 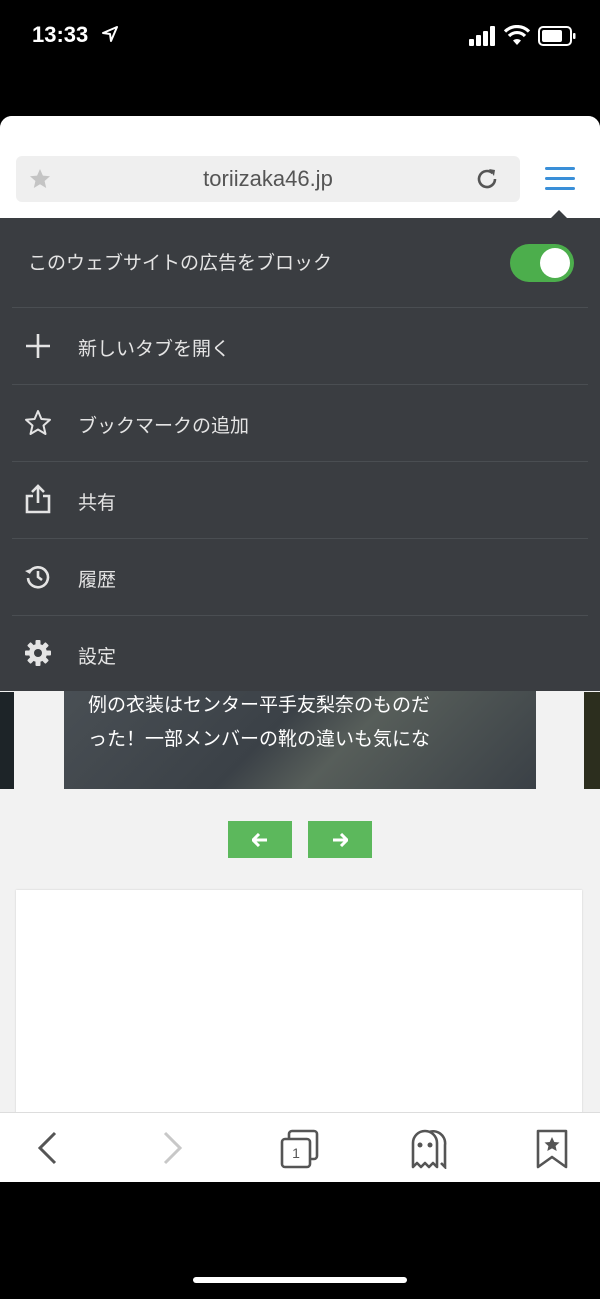 I want to click on cellular-signal-icon, so click(x=483, y=38).